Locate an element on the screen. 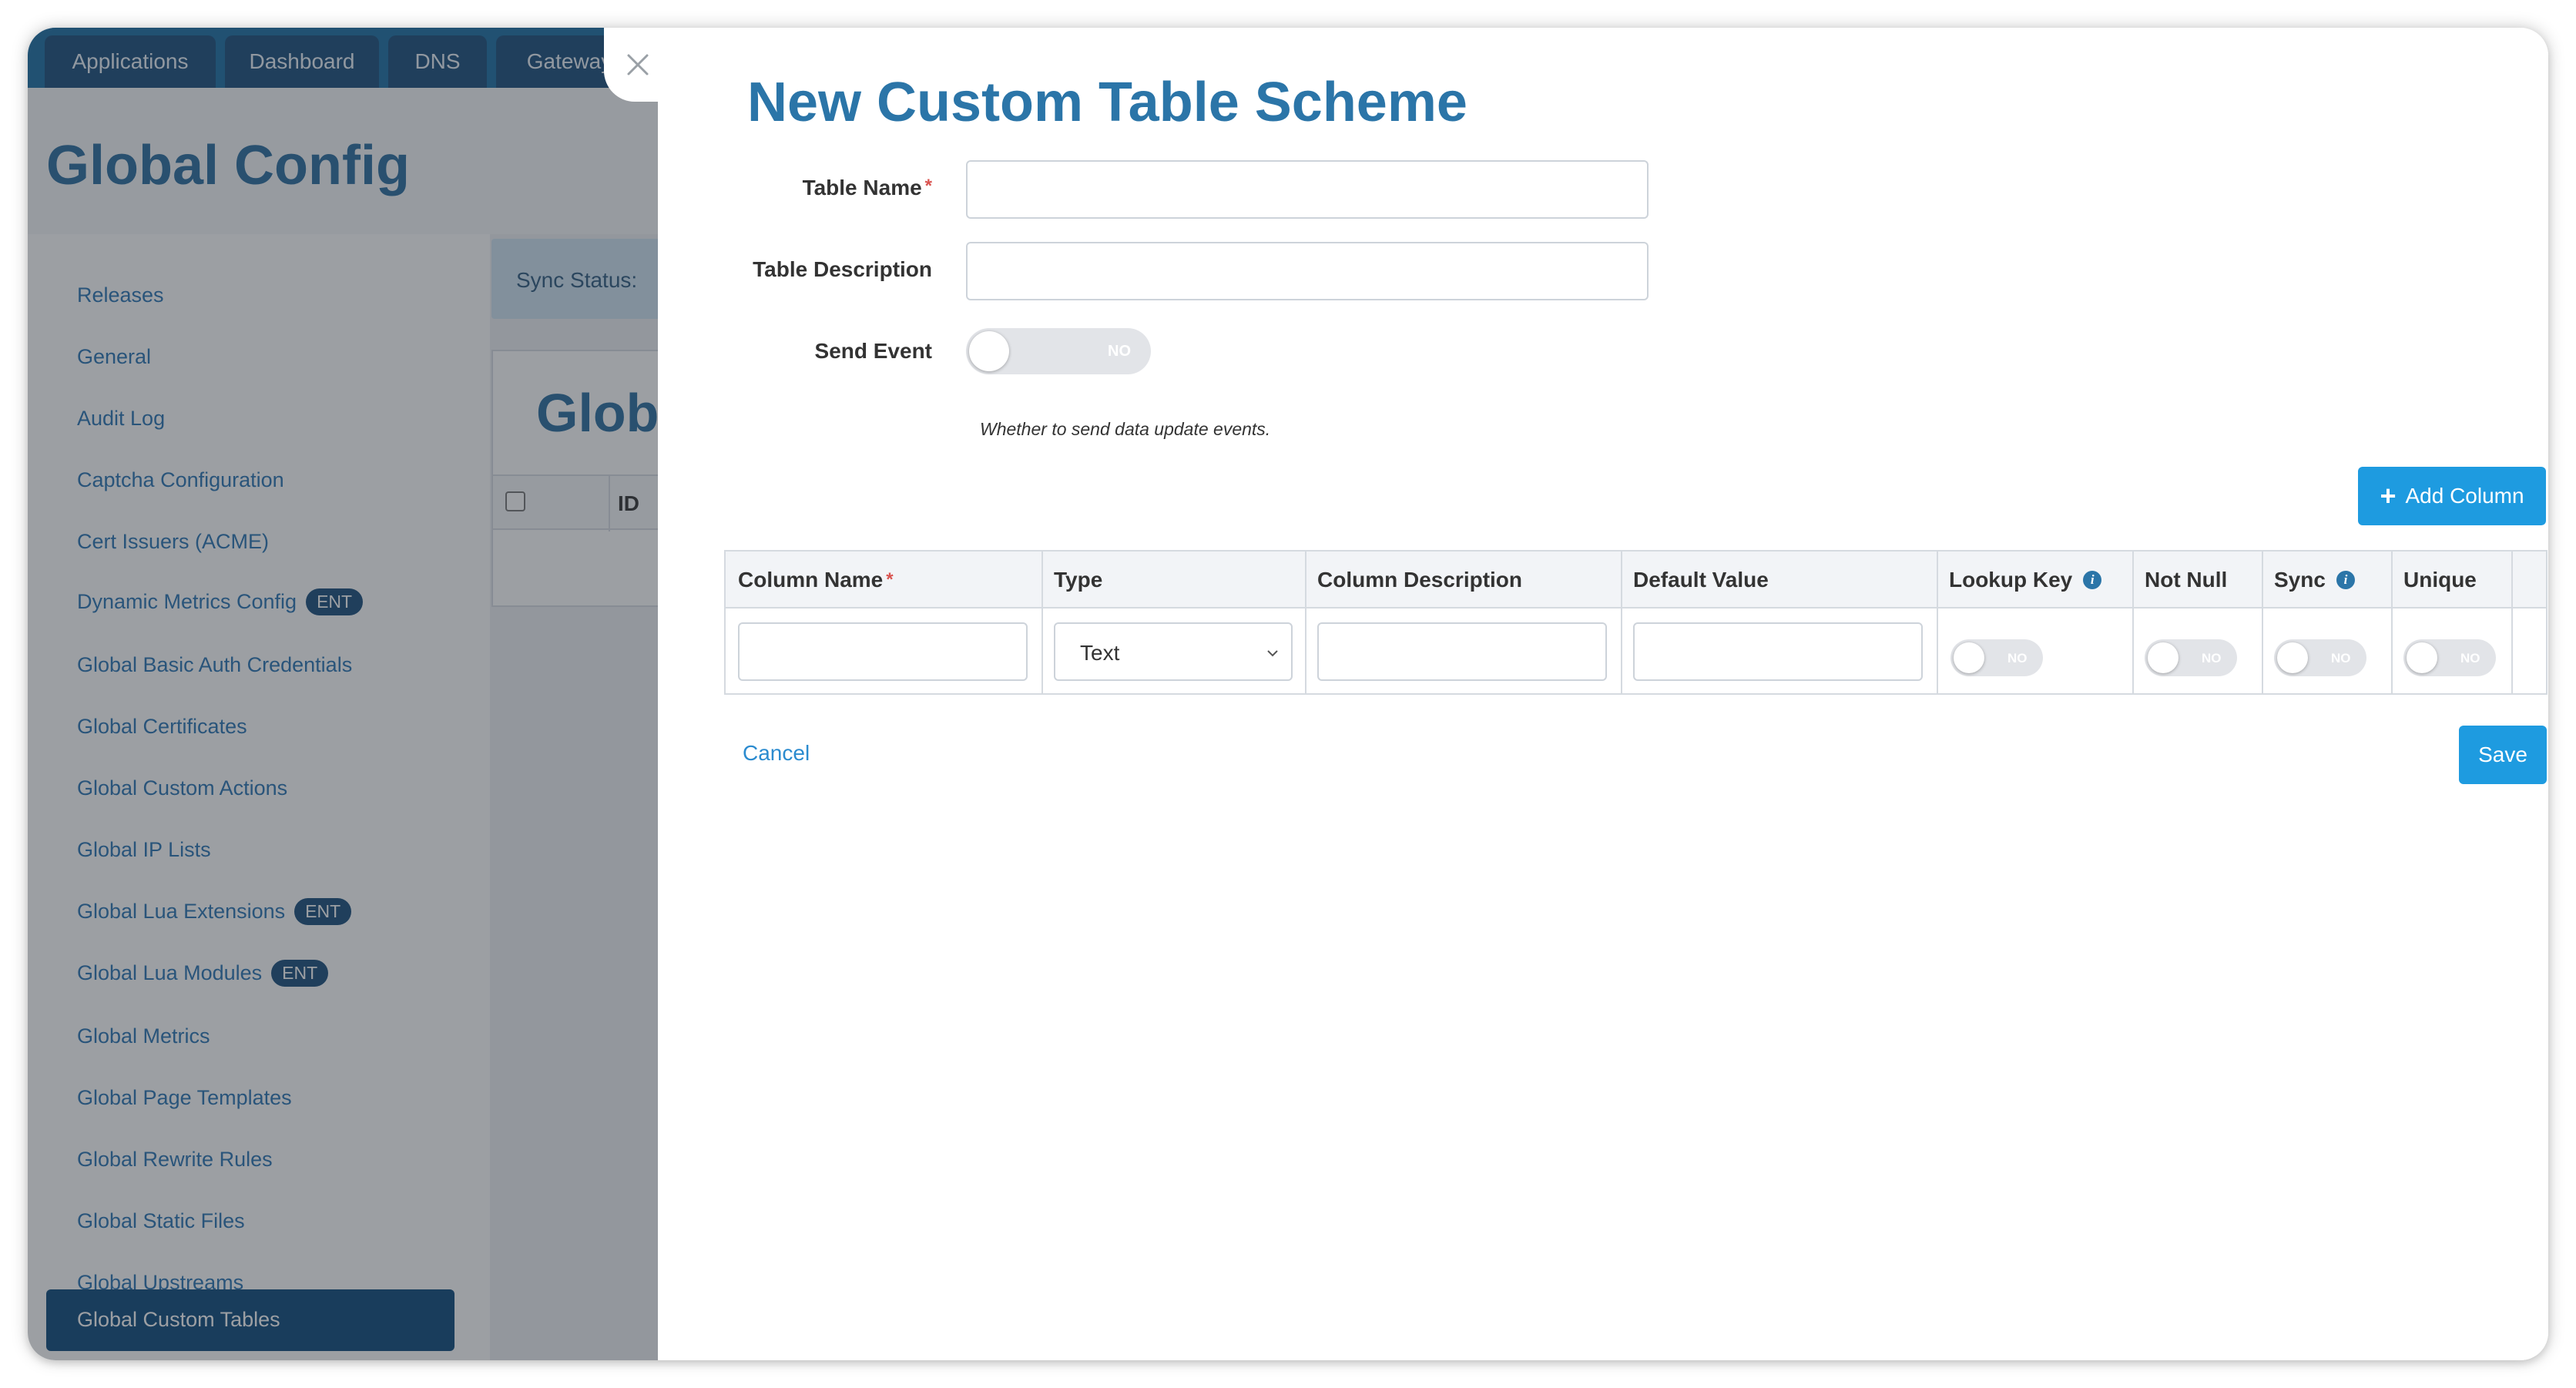 This screenshot has width=2576, height=1388. default-value-input is located at coordinates (1778, 651).